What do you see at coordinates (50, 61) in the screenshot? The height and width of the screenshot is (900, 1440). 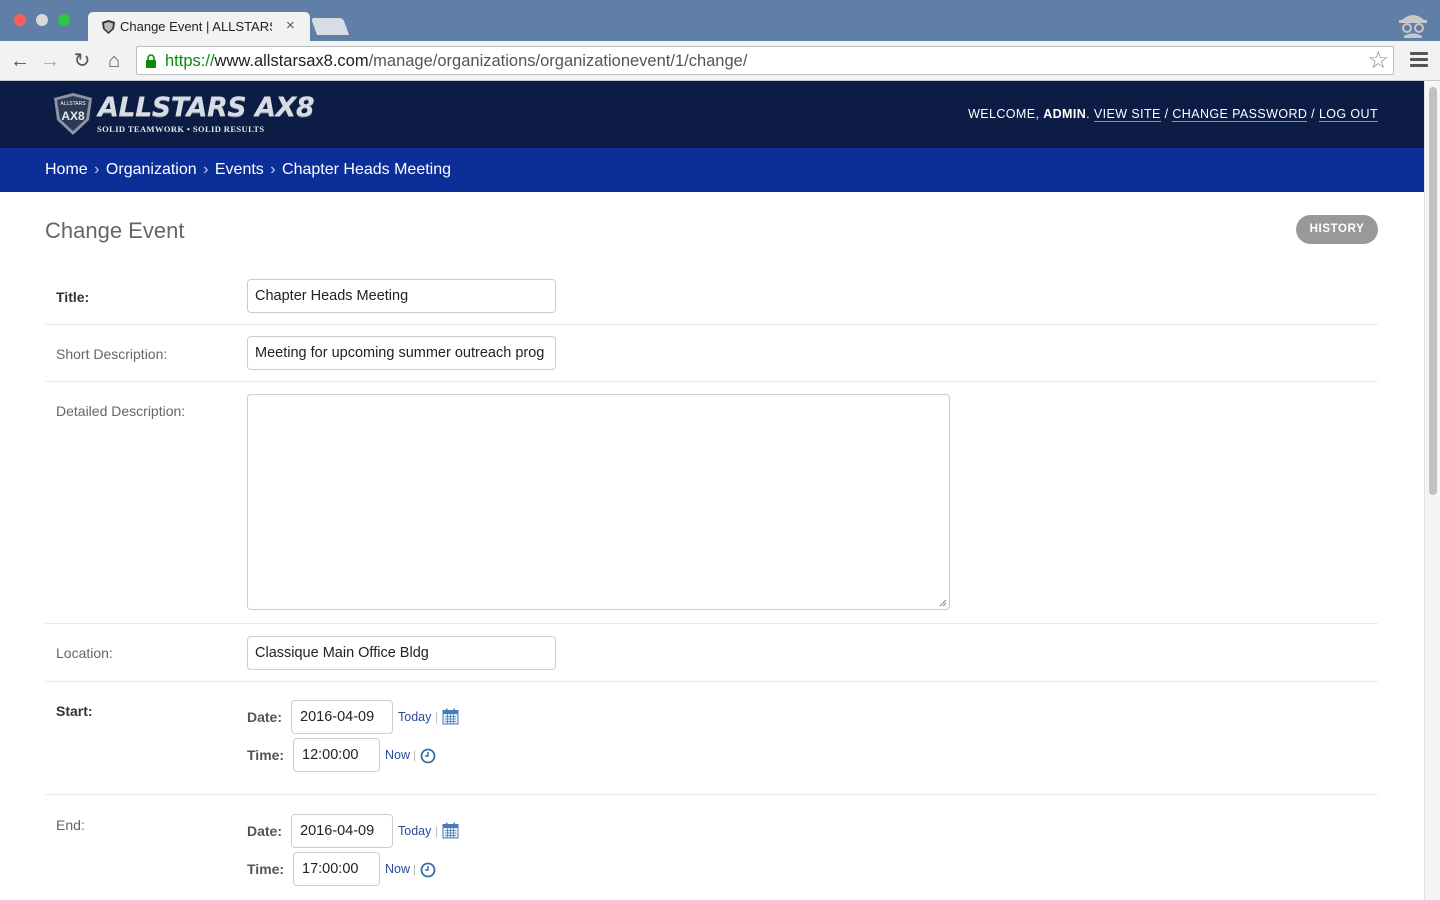 I see `forward-button: →` at bounding box center [50, 61].